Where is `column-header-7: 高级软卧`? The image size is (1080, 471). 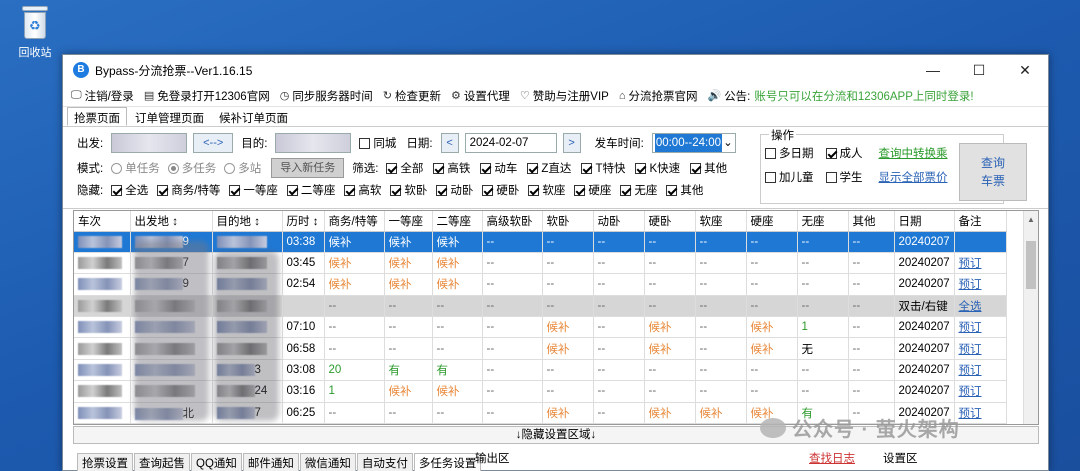 column-header-7: 高级软卧 is located at coordinates (512, 221).